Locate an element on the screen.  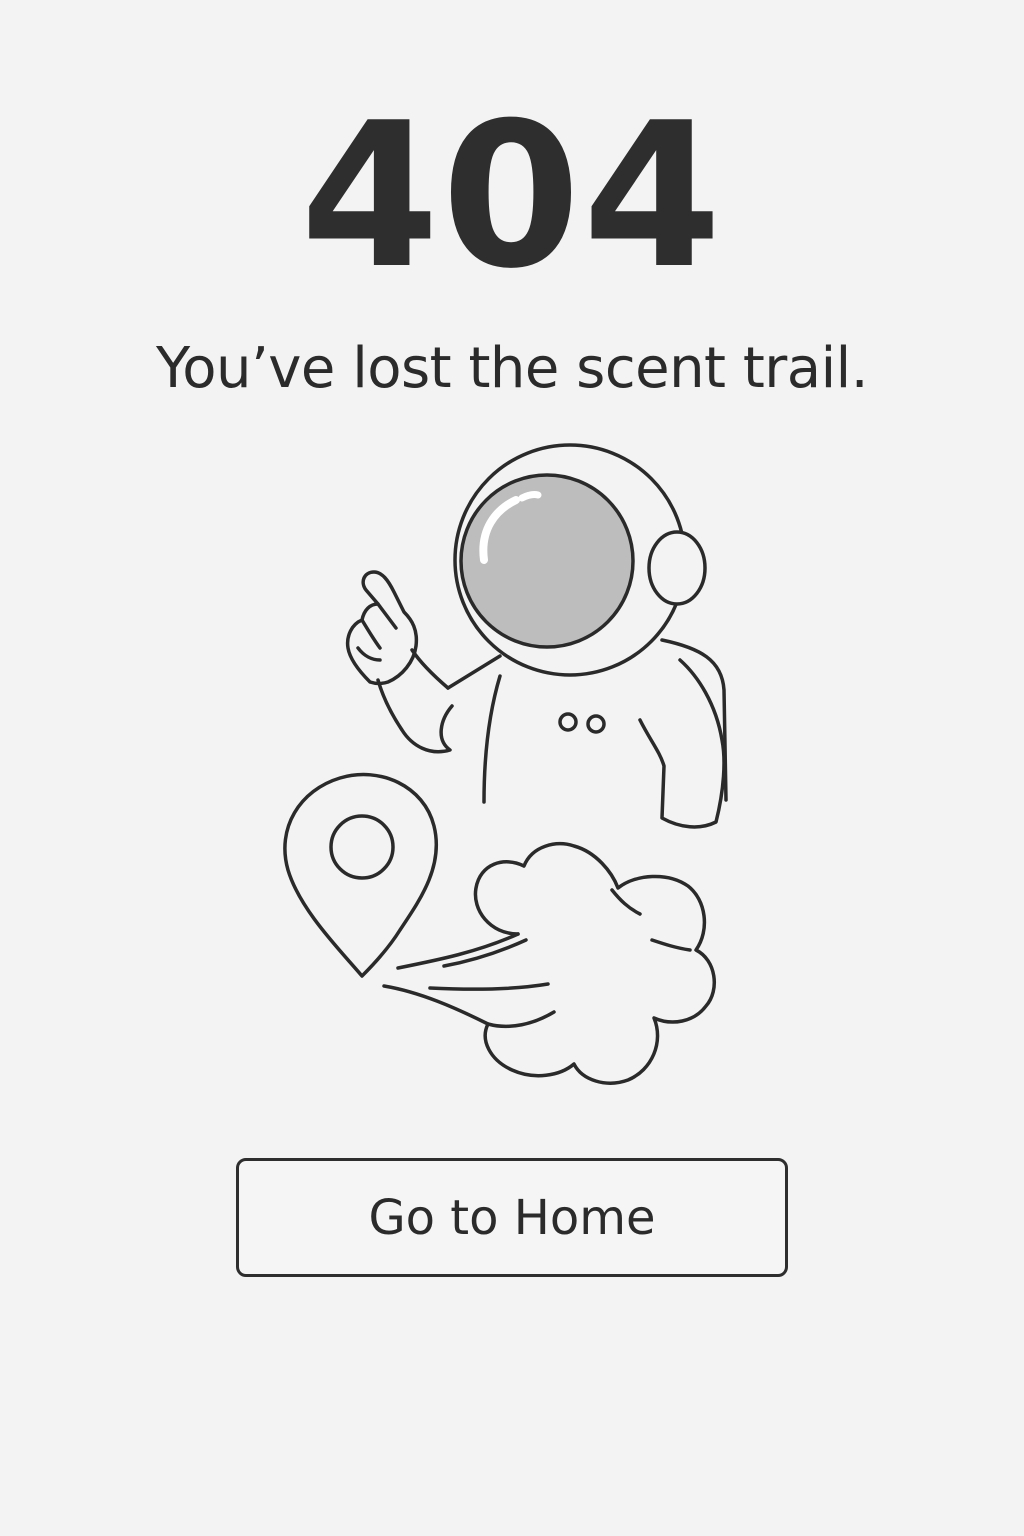
error-message: You’ve lost the scent trail. is located at coordinates (512, 368).